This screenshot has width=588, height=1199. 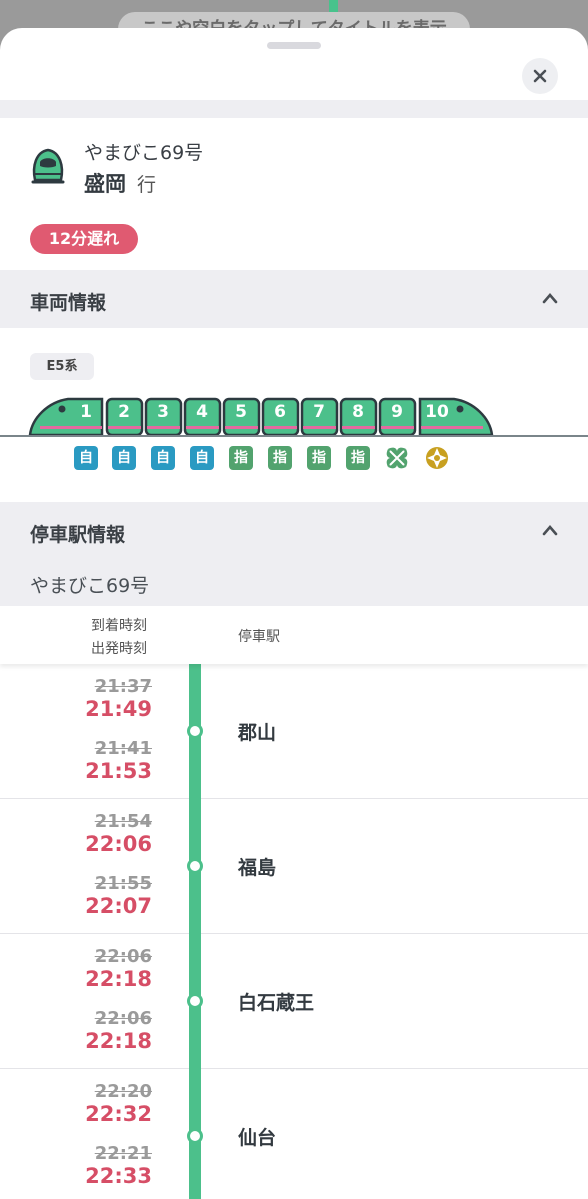 What do you see at coordinates (123, 883) in the screenshot?
I see `scheduled-departure: 21:55` at bounding box center [123, 883].